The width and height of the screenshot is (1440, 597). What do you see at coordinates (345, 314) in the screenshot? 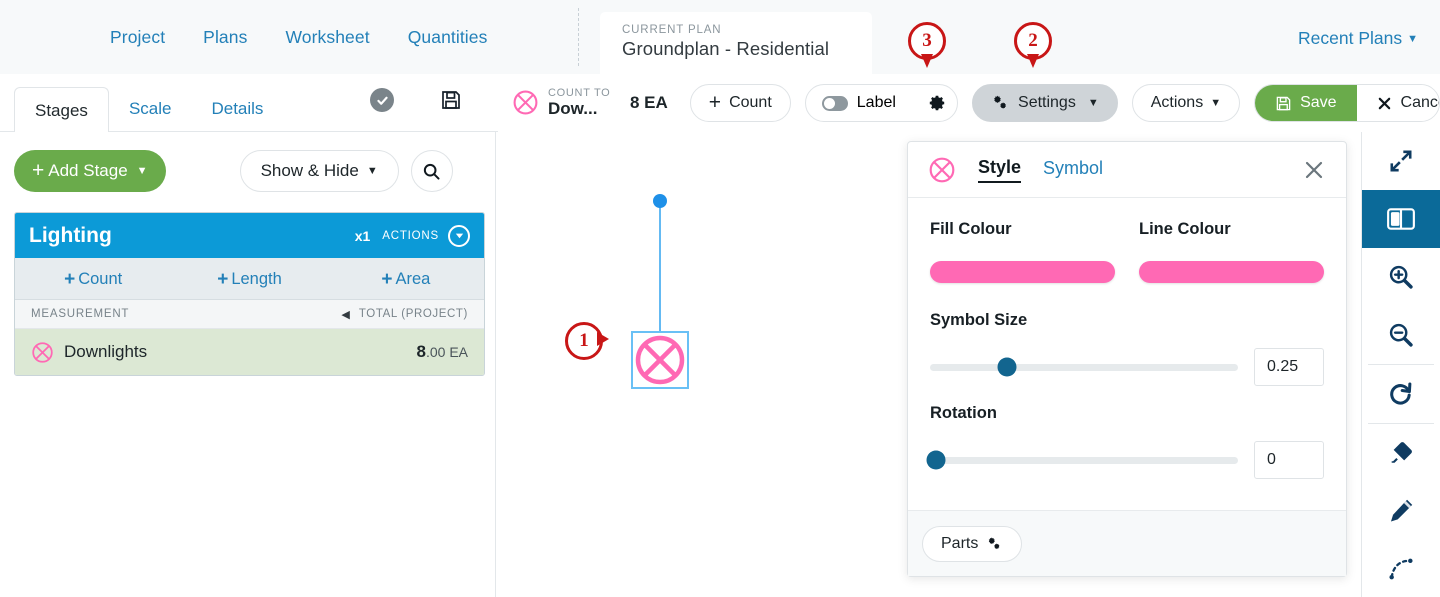
I see `prev-column-arrow-icon: ◀` at bounding box center [345, 314].